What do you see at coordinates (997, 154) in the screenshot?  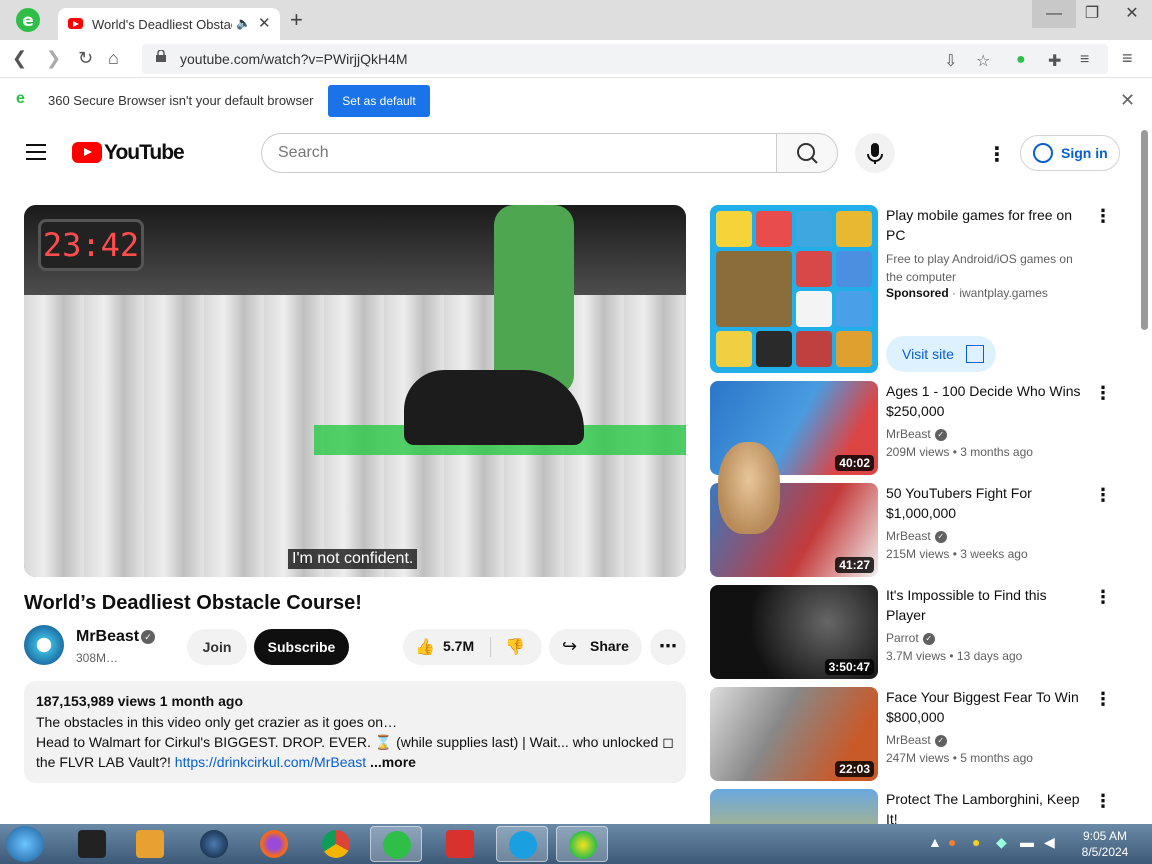 I see `settings-kebab-icon: ⋮` at bounding box center [997, 154].